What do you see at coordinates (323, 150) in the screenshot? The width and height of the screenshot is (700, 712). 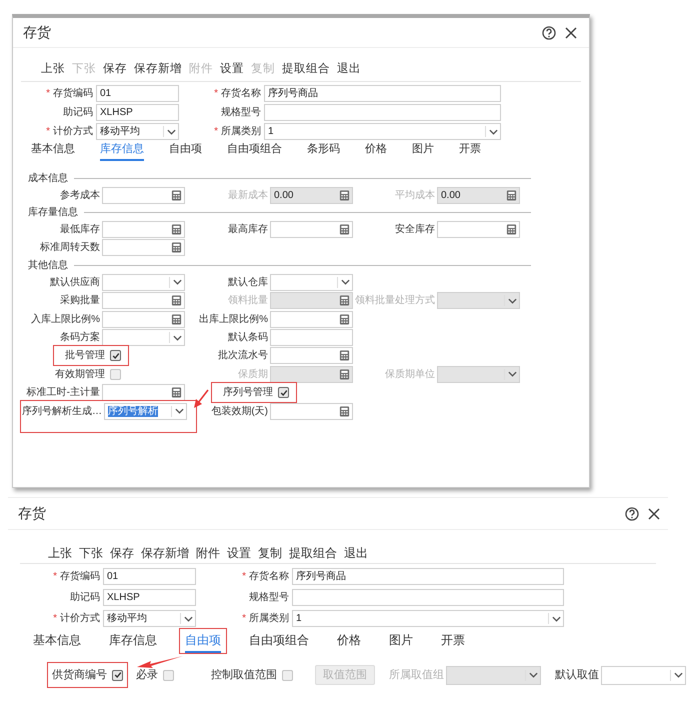 I see `tab: 条形码` at bounding box center [323, 150].